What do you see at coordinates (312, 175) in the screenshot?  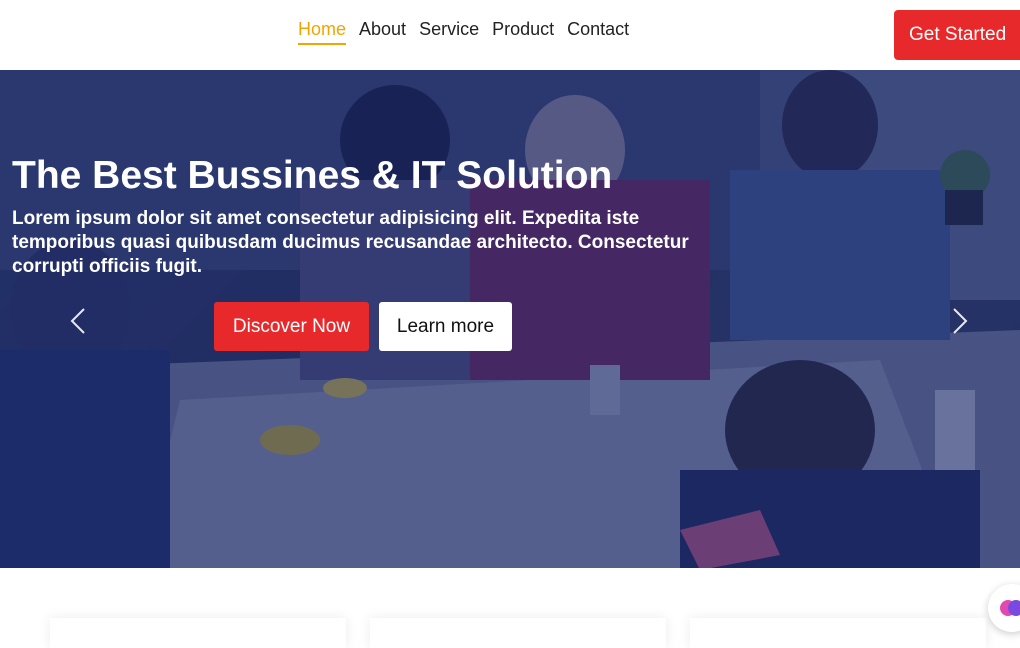 I see `hero-title: The Best Bussines & IT Solution` at bounding box center [312, 175].